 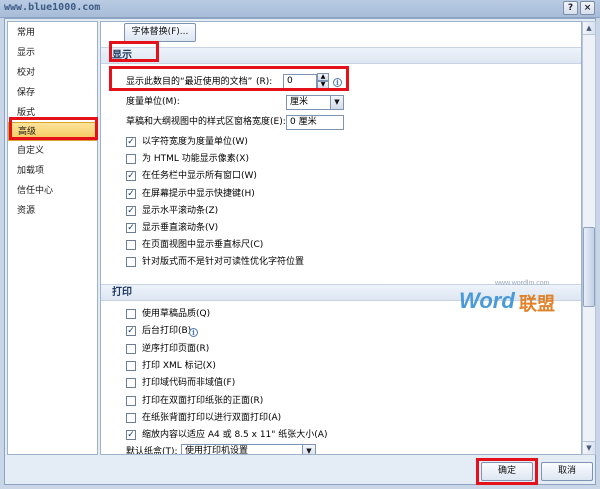 I want to click on units-label: 度量单位(M):, so click(x=153, y=102).